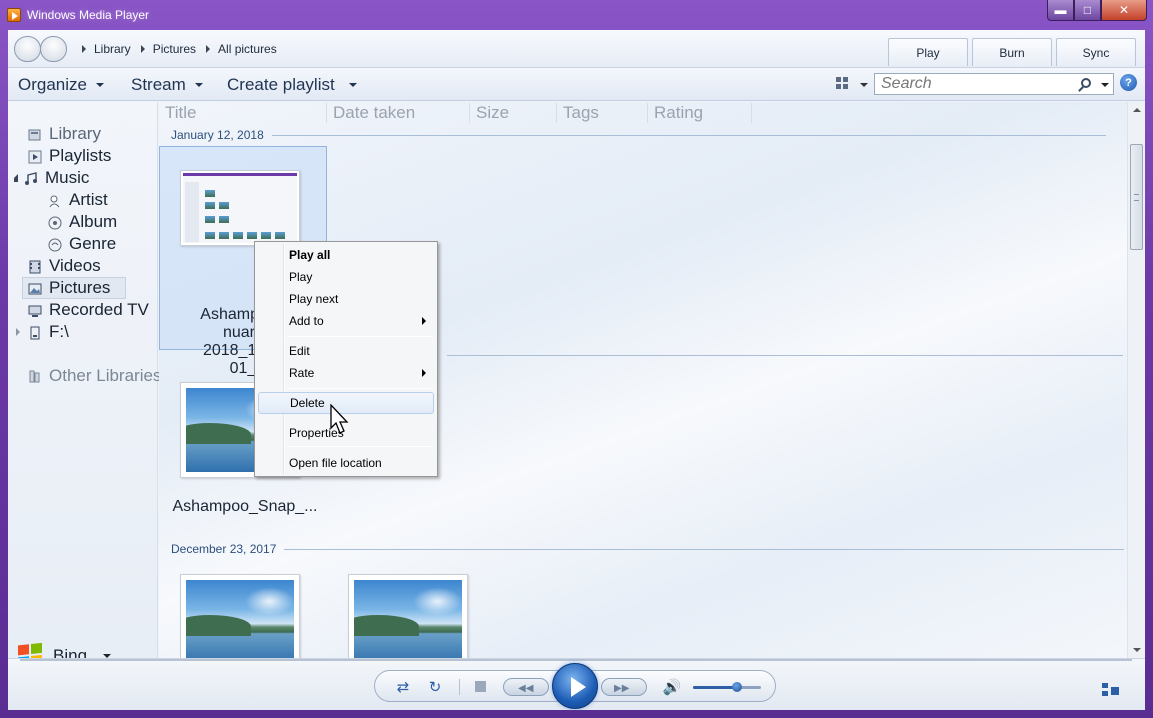  Describe the element at coordinates (346, 321) in the screenshot. I see `menu-item-add-to: Add to` at that location.